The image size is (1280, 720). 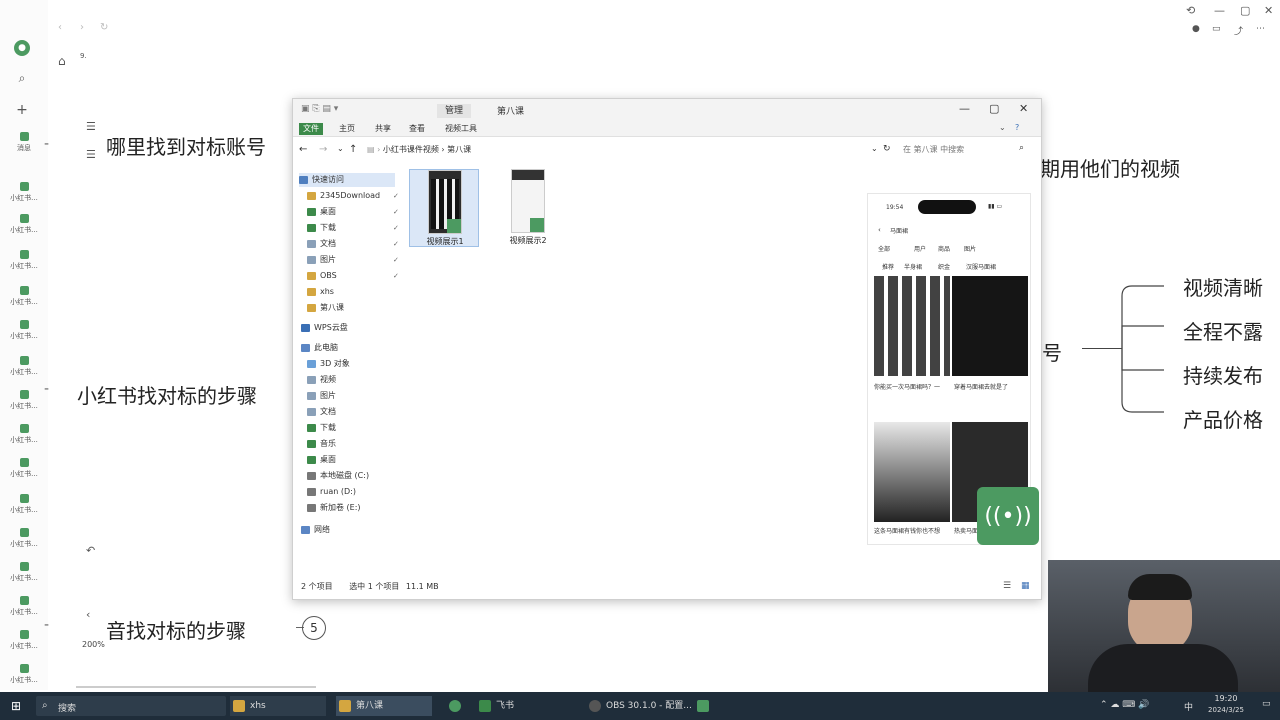 I want to click on tab-file: 文件, so click(x=311, y=129).